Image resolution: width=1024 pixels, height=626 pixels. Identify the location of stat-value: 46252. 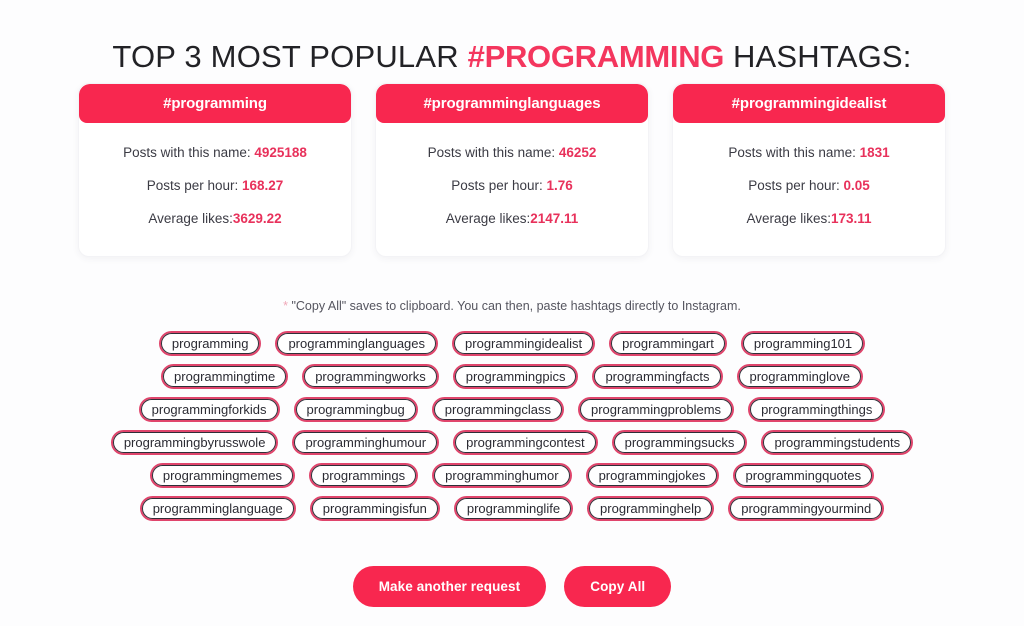
(577, 152).